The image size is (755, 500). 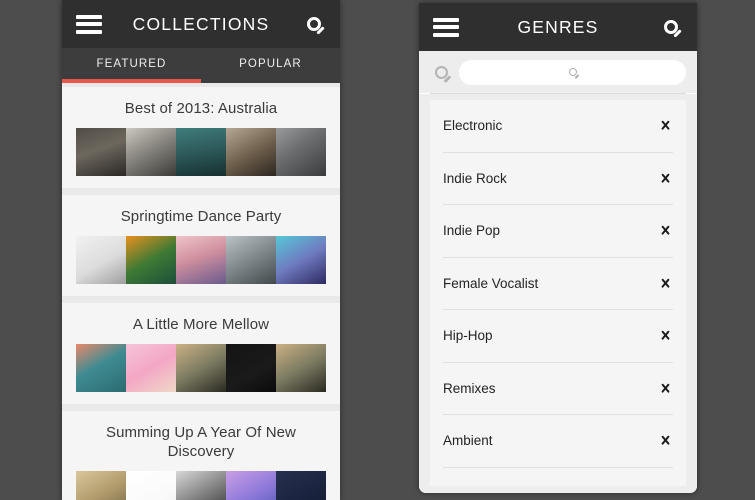 I want to click on search-bar, so click(x=558, y=72).